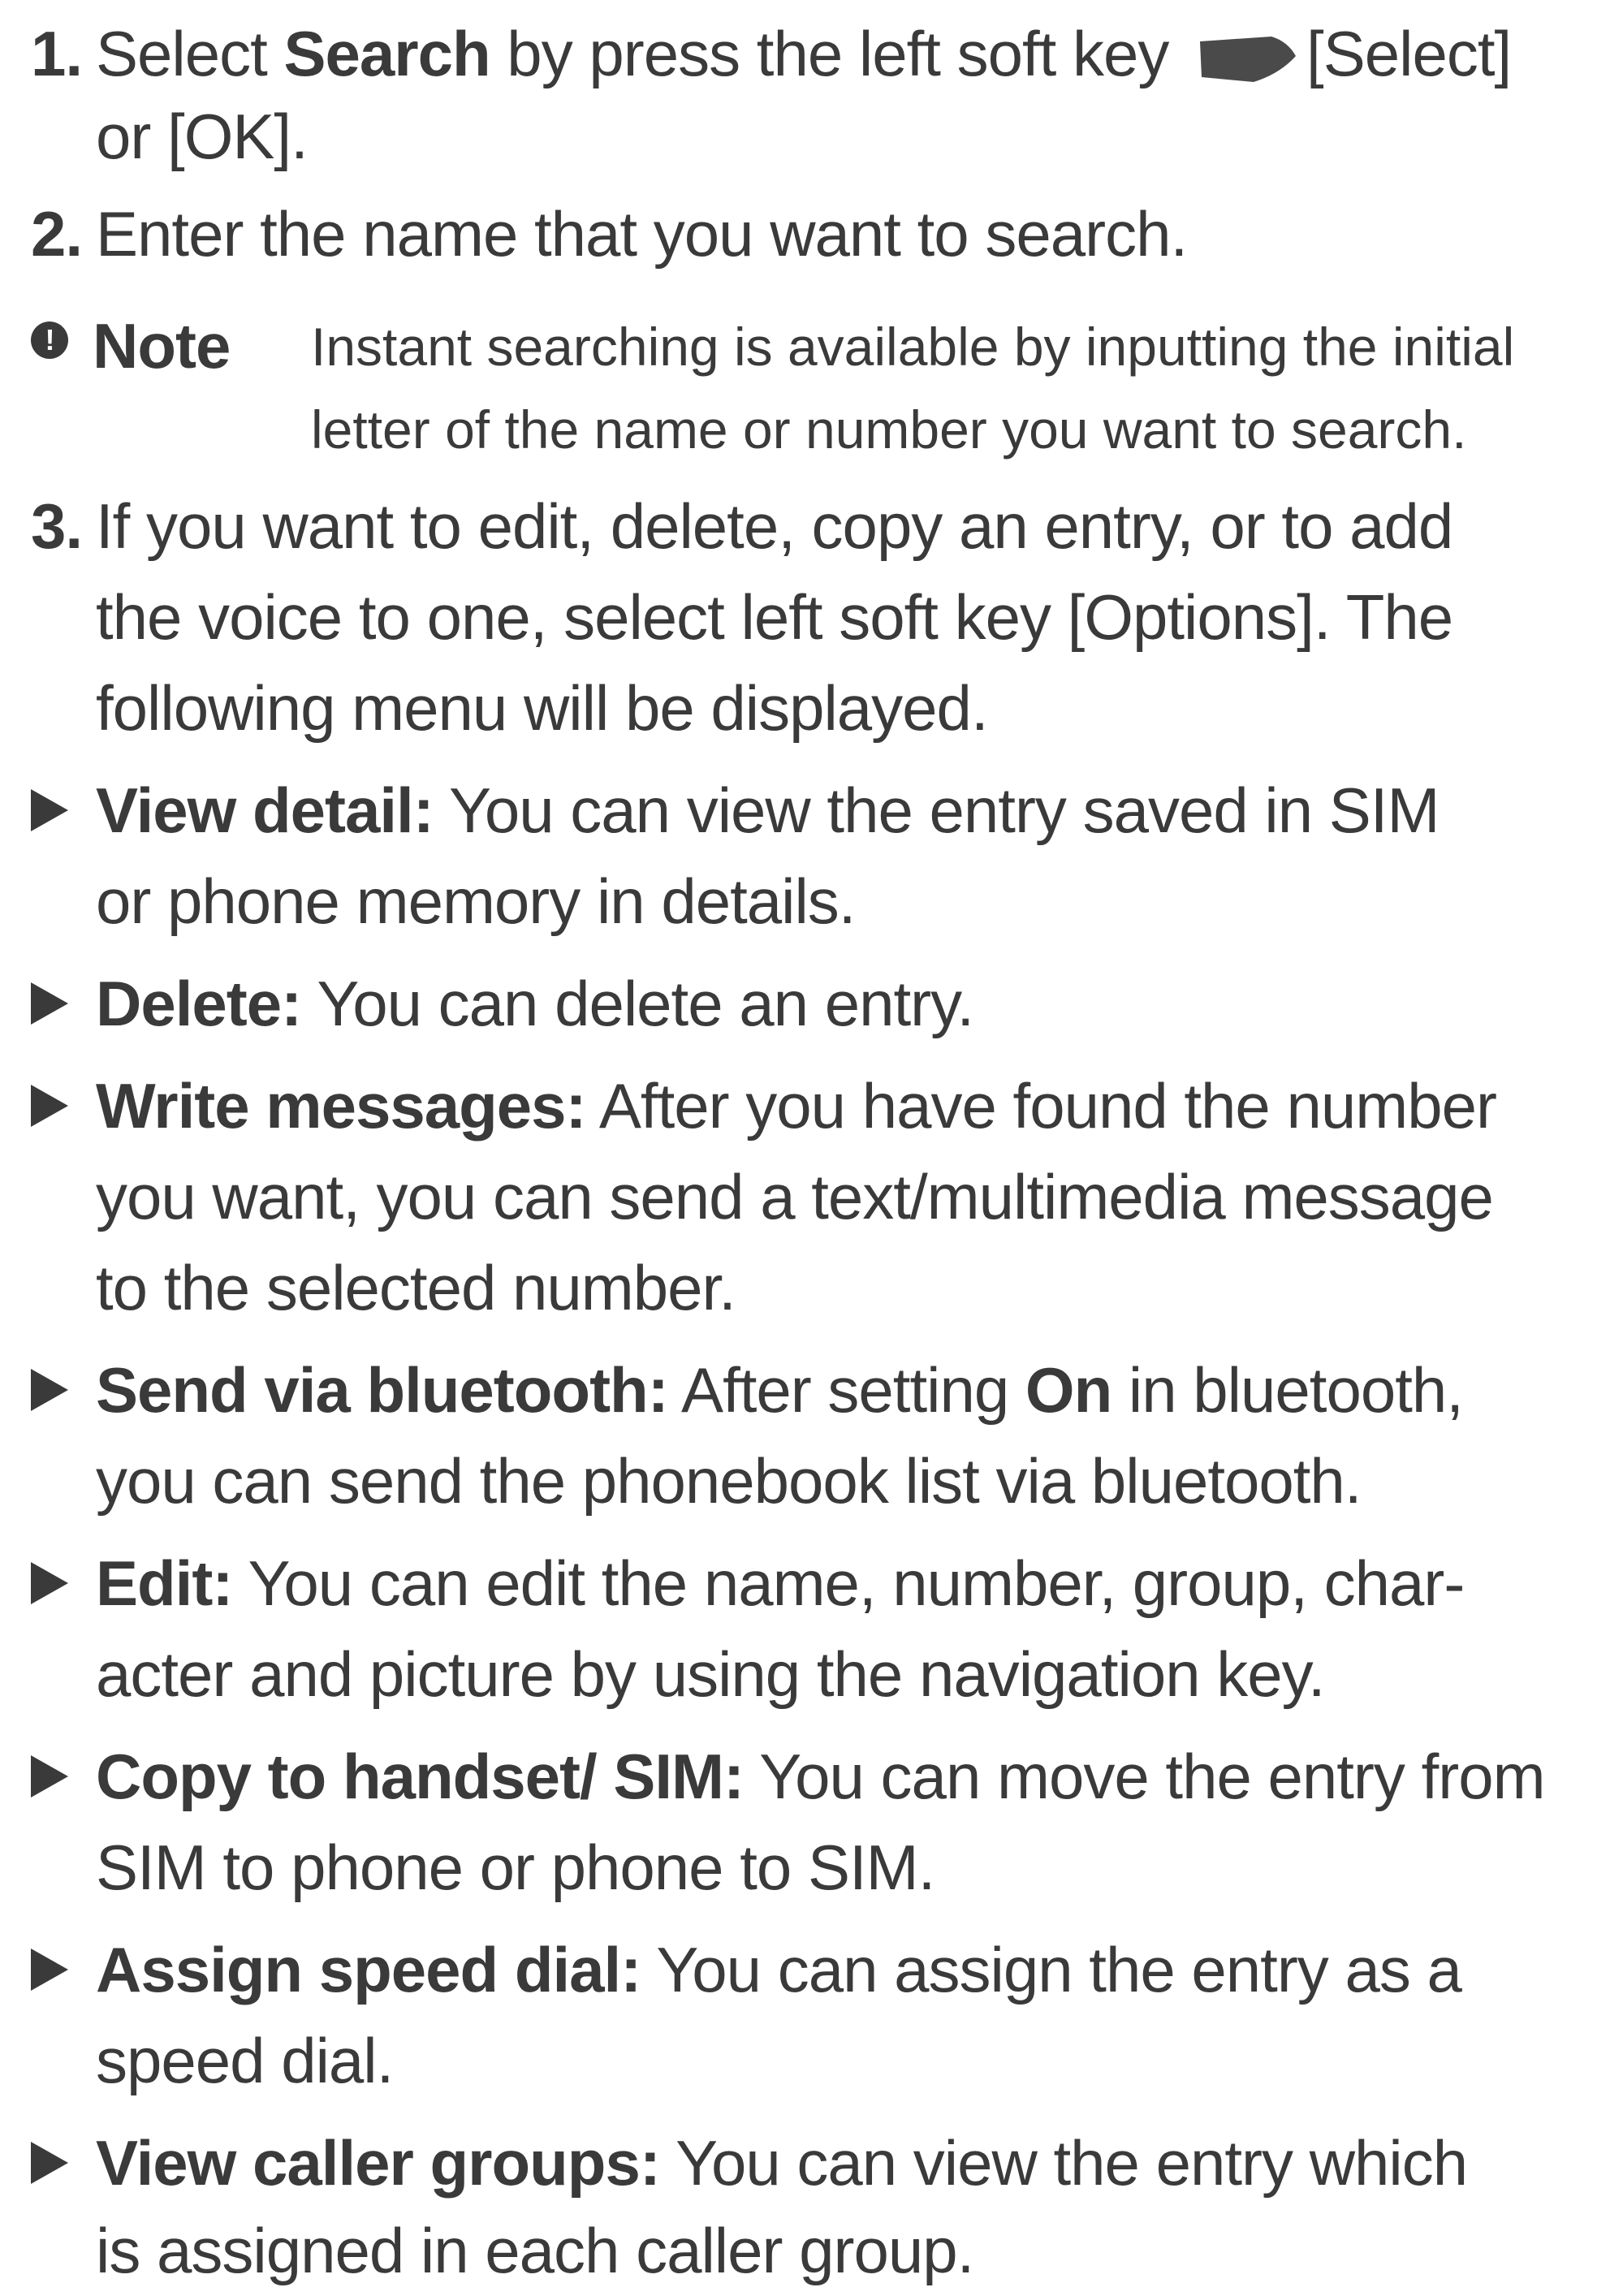 The width and height of the screenshot is (1610, 2296). What do you see at coordinates (342, 1106) in the screenshot?
I see `option-term: Write messages:` at bounding box center [342, 1106].